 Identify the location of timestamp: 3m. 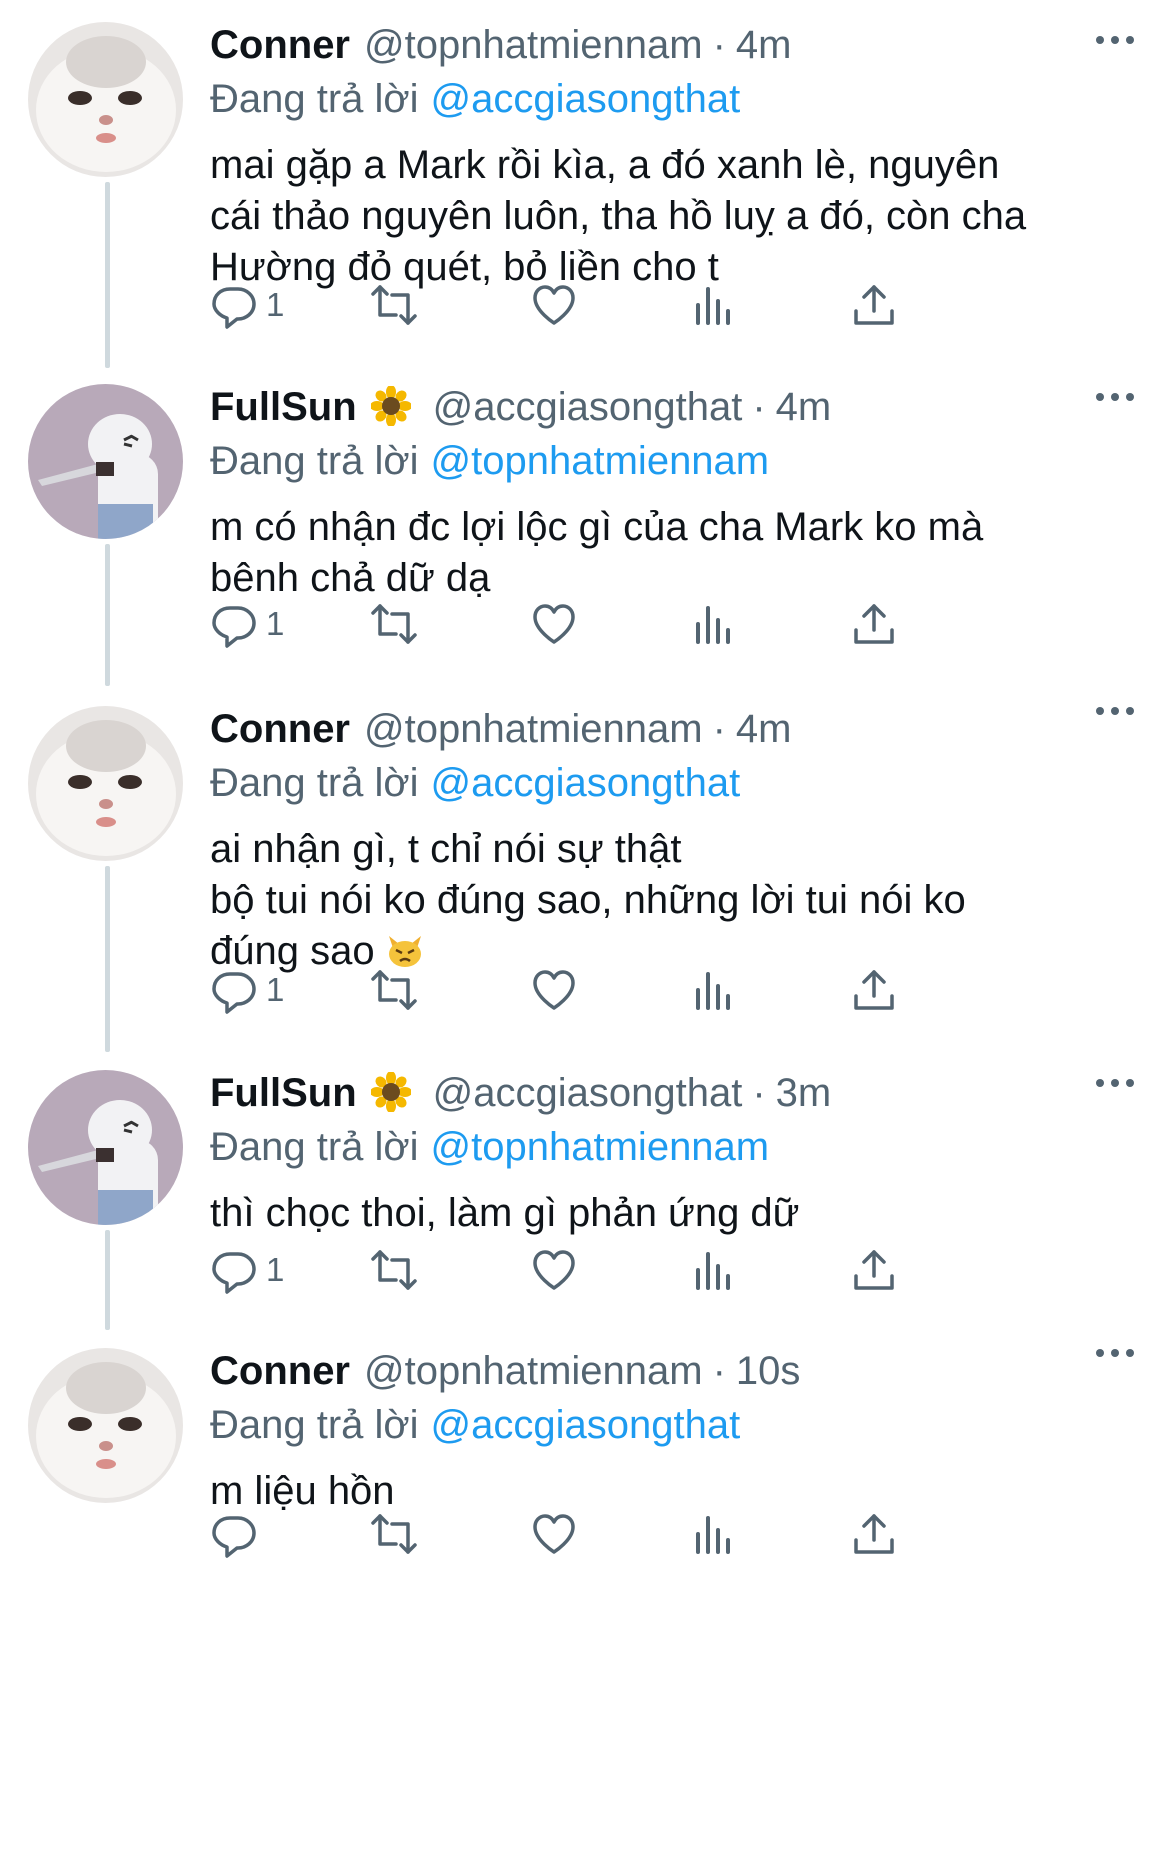
(804, 1093).